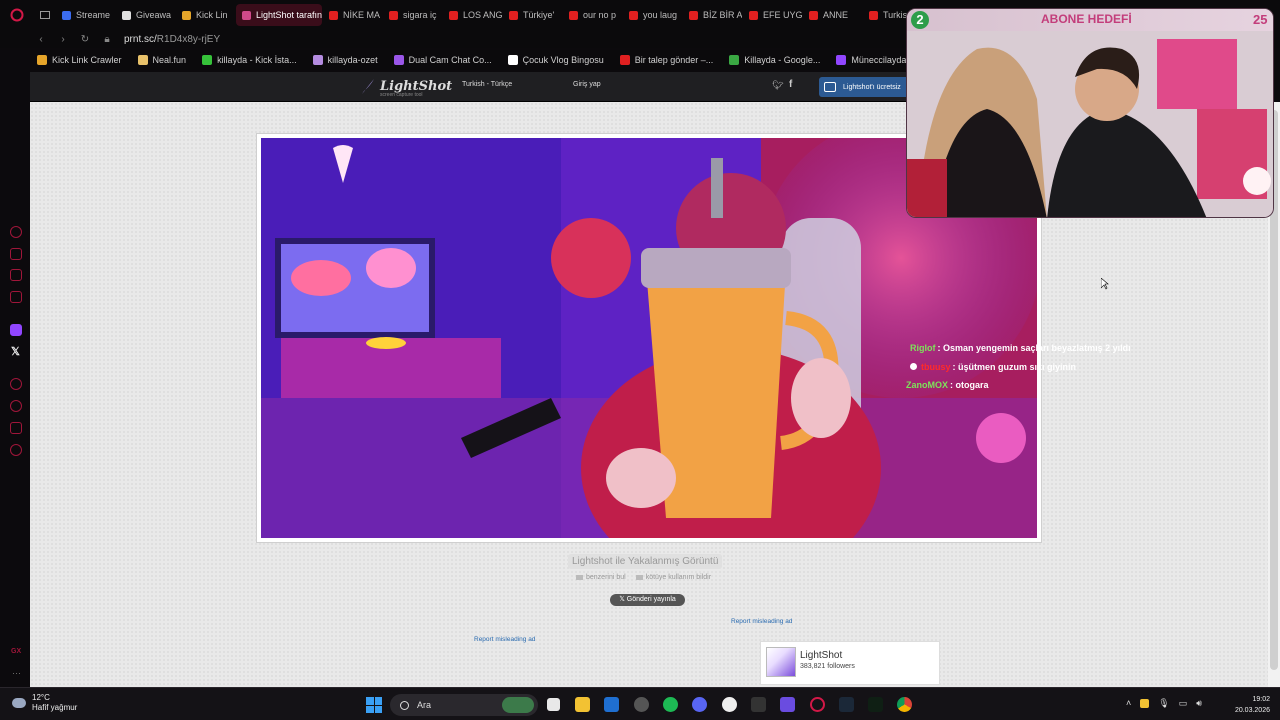 This screenshot has width=1280, height=720. Describe the element at coordinates (920, 20) in the screenshot. I see `goal-current: 2` at that location.